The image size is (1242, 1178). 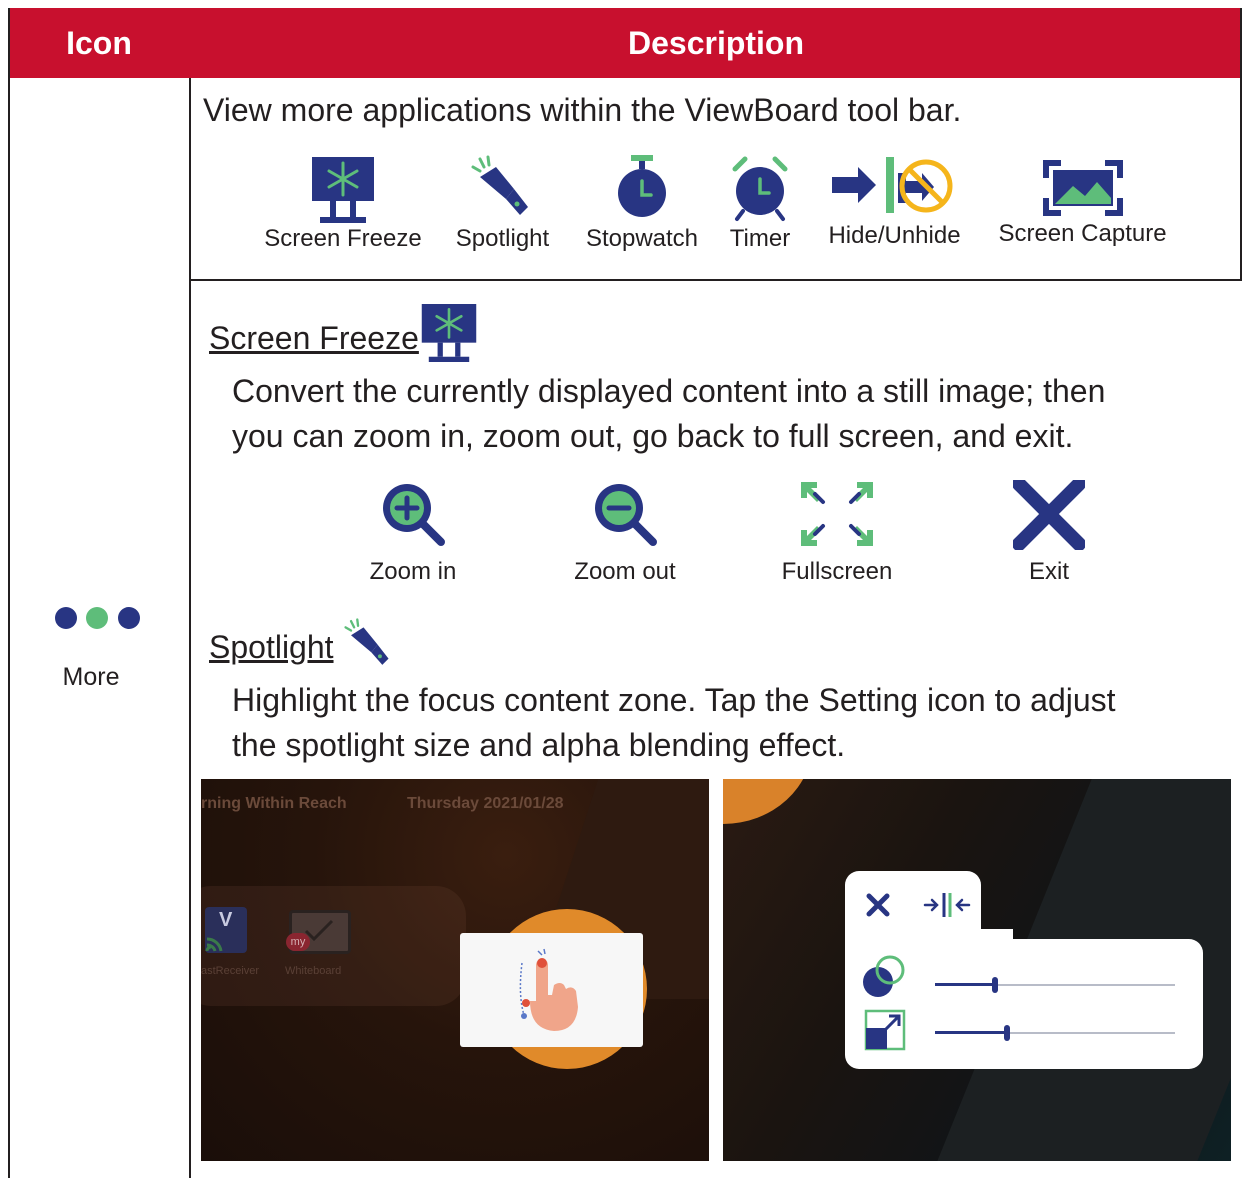 What do you see at coordinates (214, 944) in the screenshot?
I see `cast-icon` at bounding box center [214, 944].